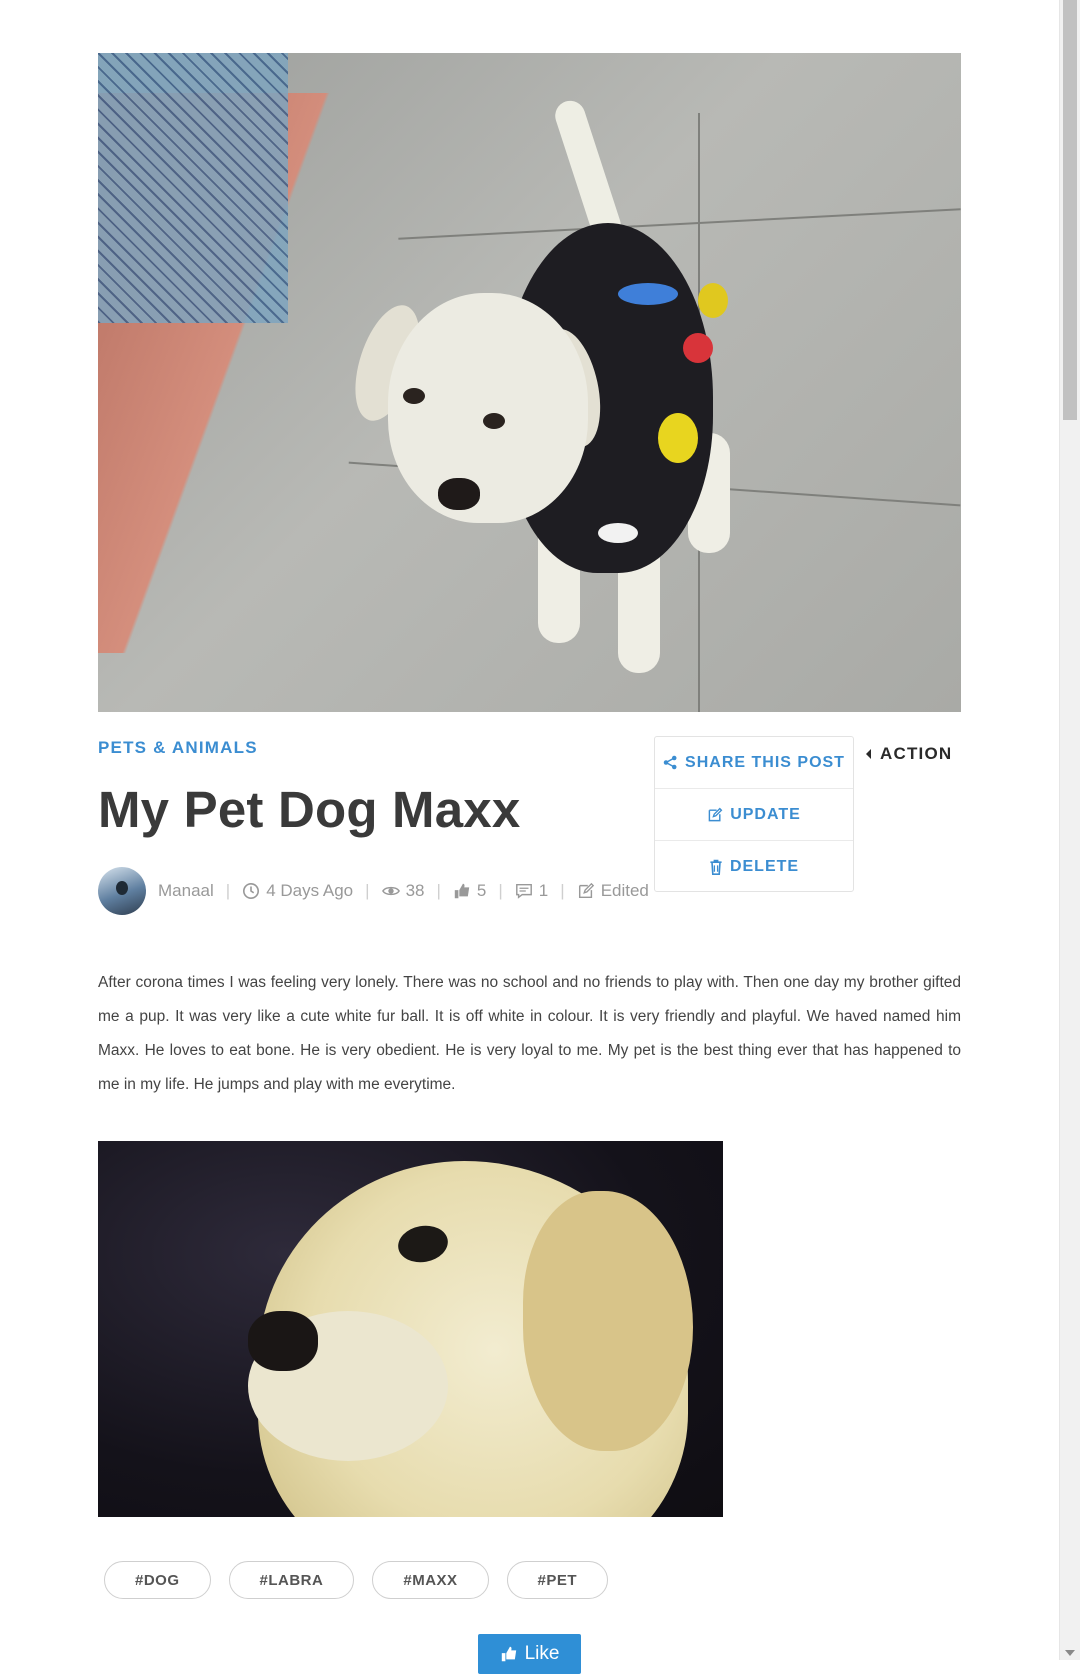 This screenshot has height=1674, width=1080. I want to click on page-scrollbar, so click(1069, 830).